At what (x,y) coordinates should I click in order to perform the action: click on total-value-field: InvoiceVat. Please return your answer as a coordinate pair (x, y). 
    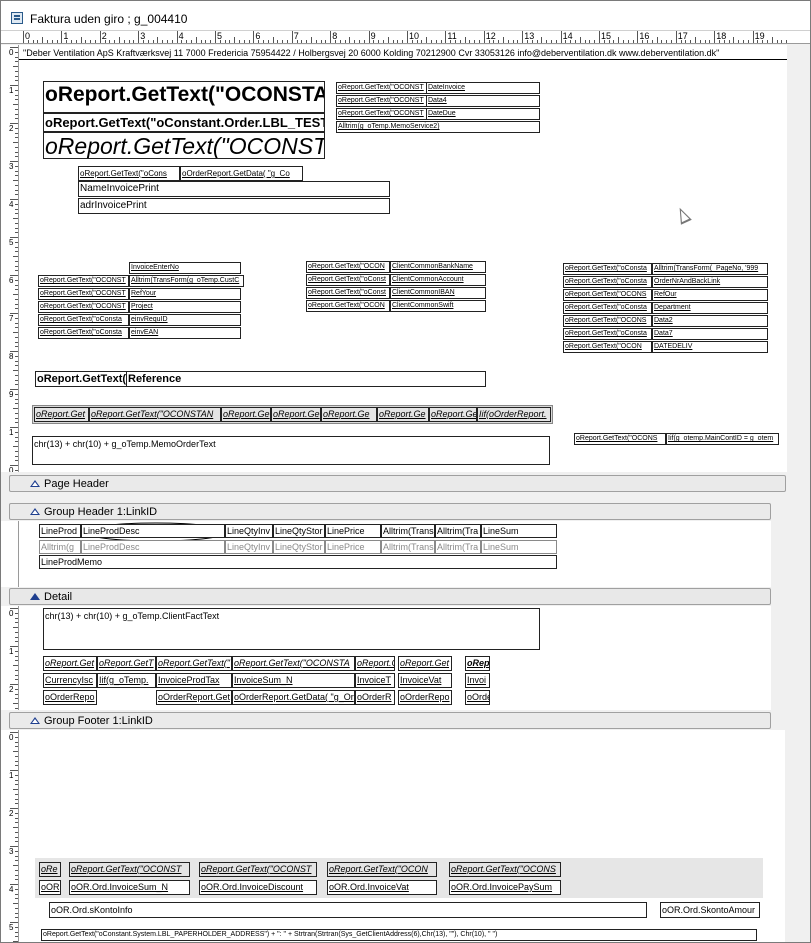
    Looking at the image, I should click on (425, 680).